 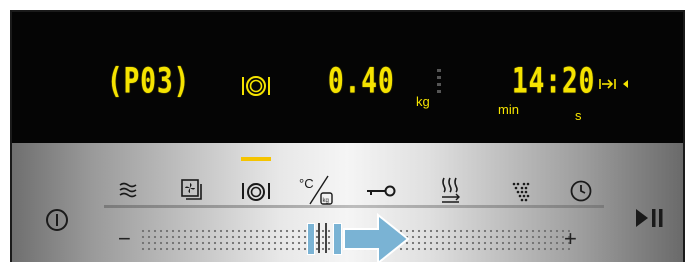 I want to click on play-pause-button, so click(x=650, y=218).